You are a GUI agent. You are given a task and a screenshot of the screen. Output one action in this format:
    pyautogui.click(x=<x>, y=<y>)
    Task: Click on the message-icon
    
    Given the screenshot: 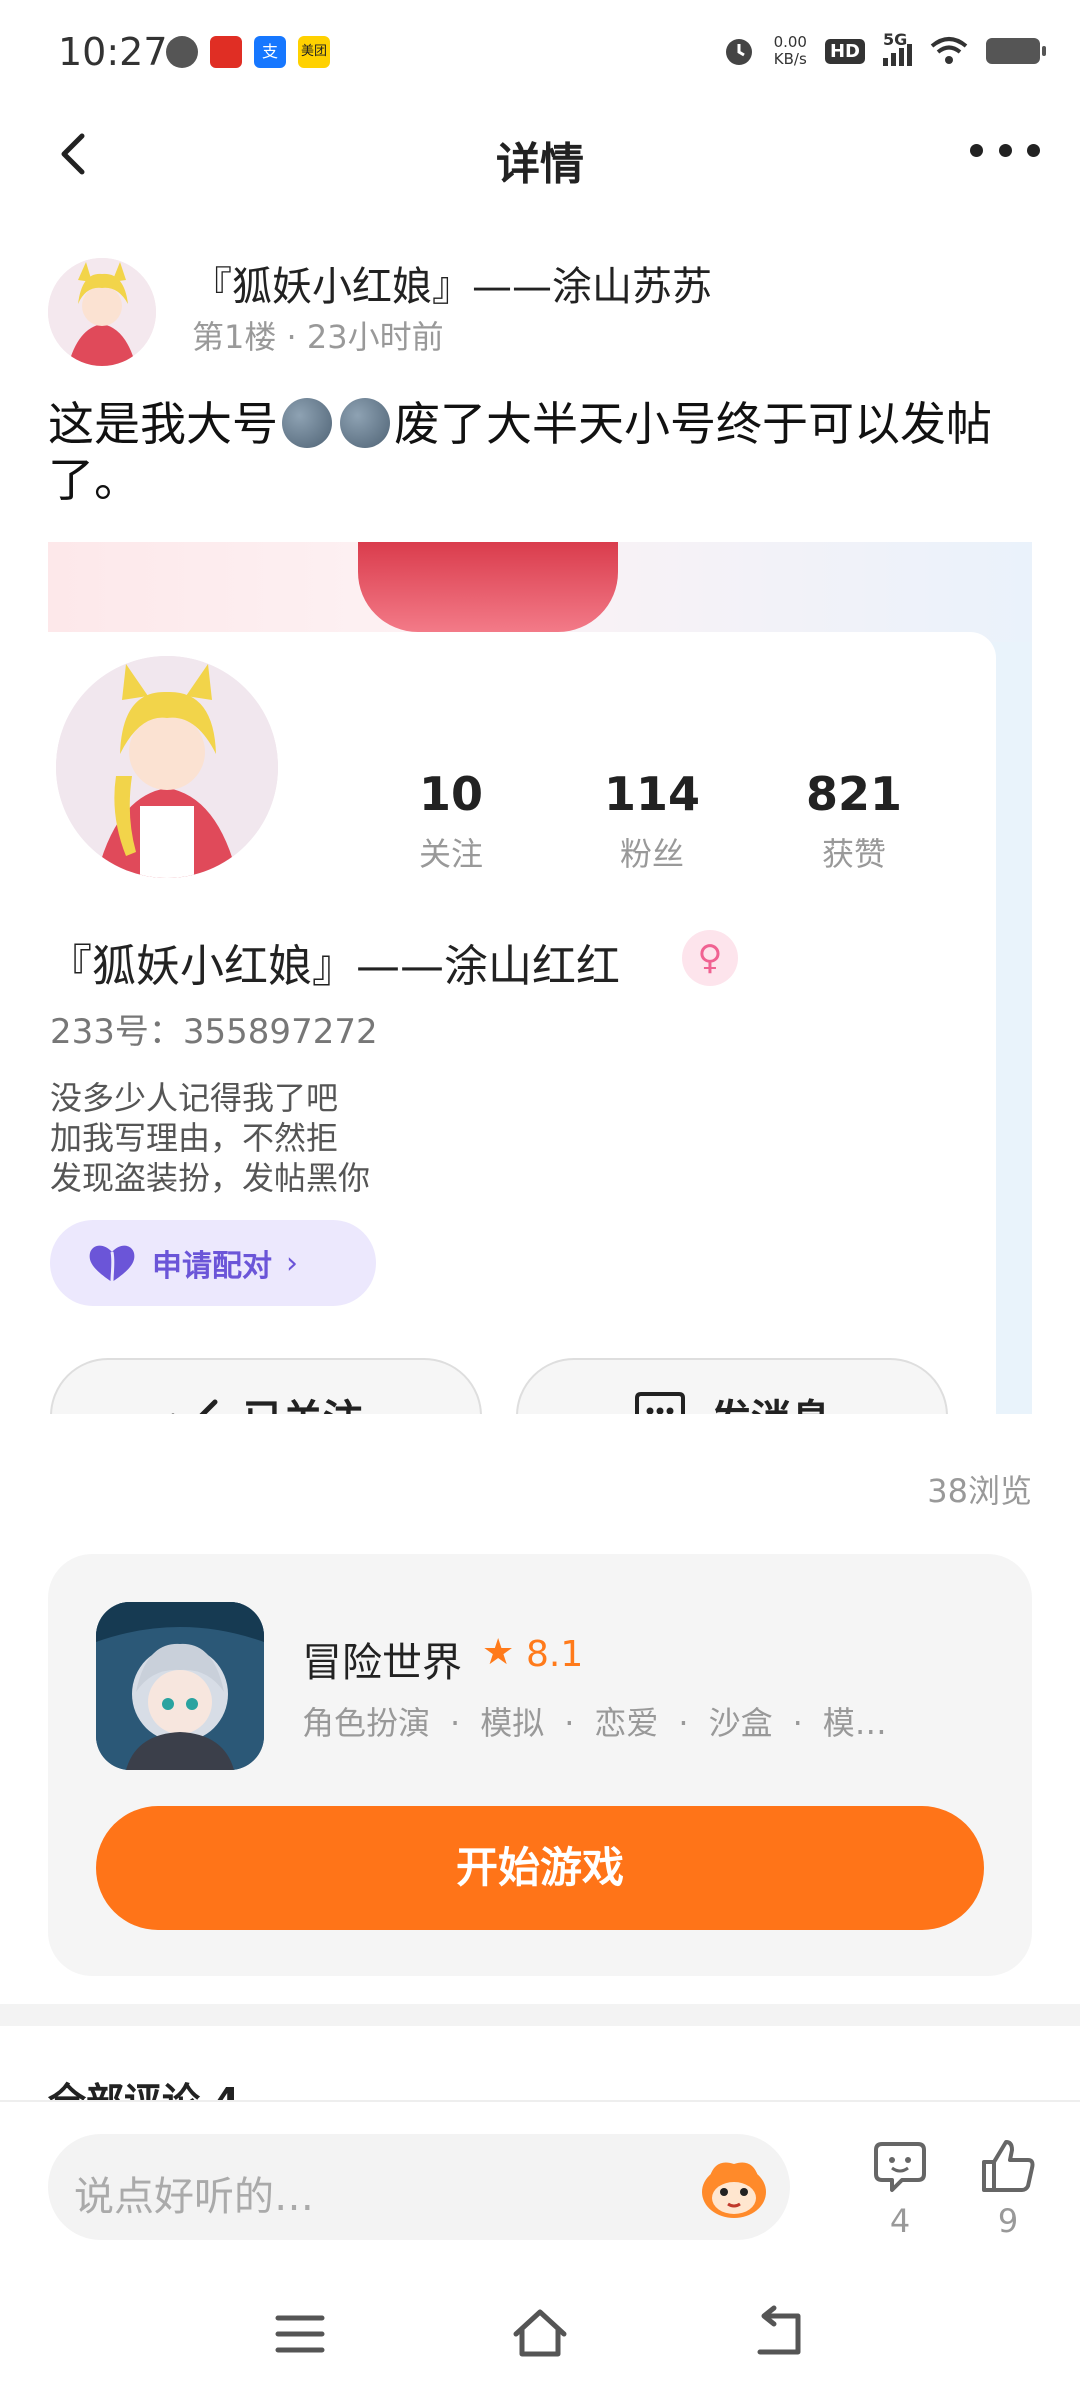 What is the action you would take?
    pyautogui.click(x=660, y=1403)
    